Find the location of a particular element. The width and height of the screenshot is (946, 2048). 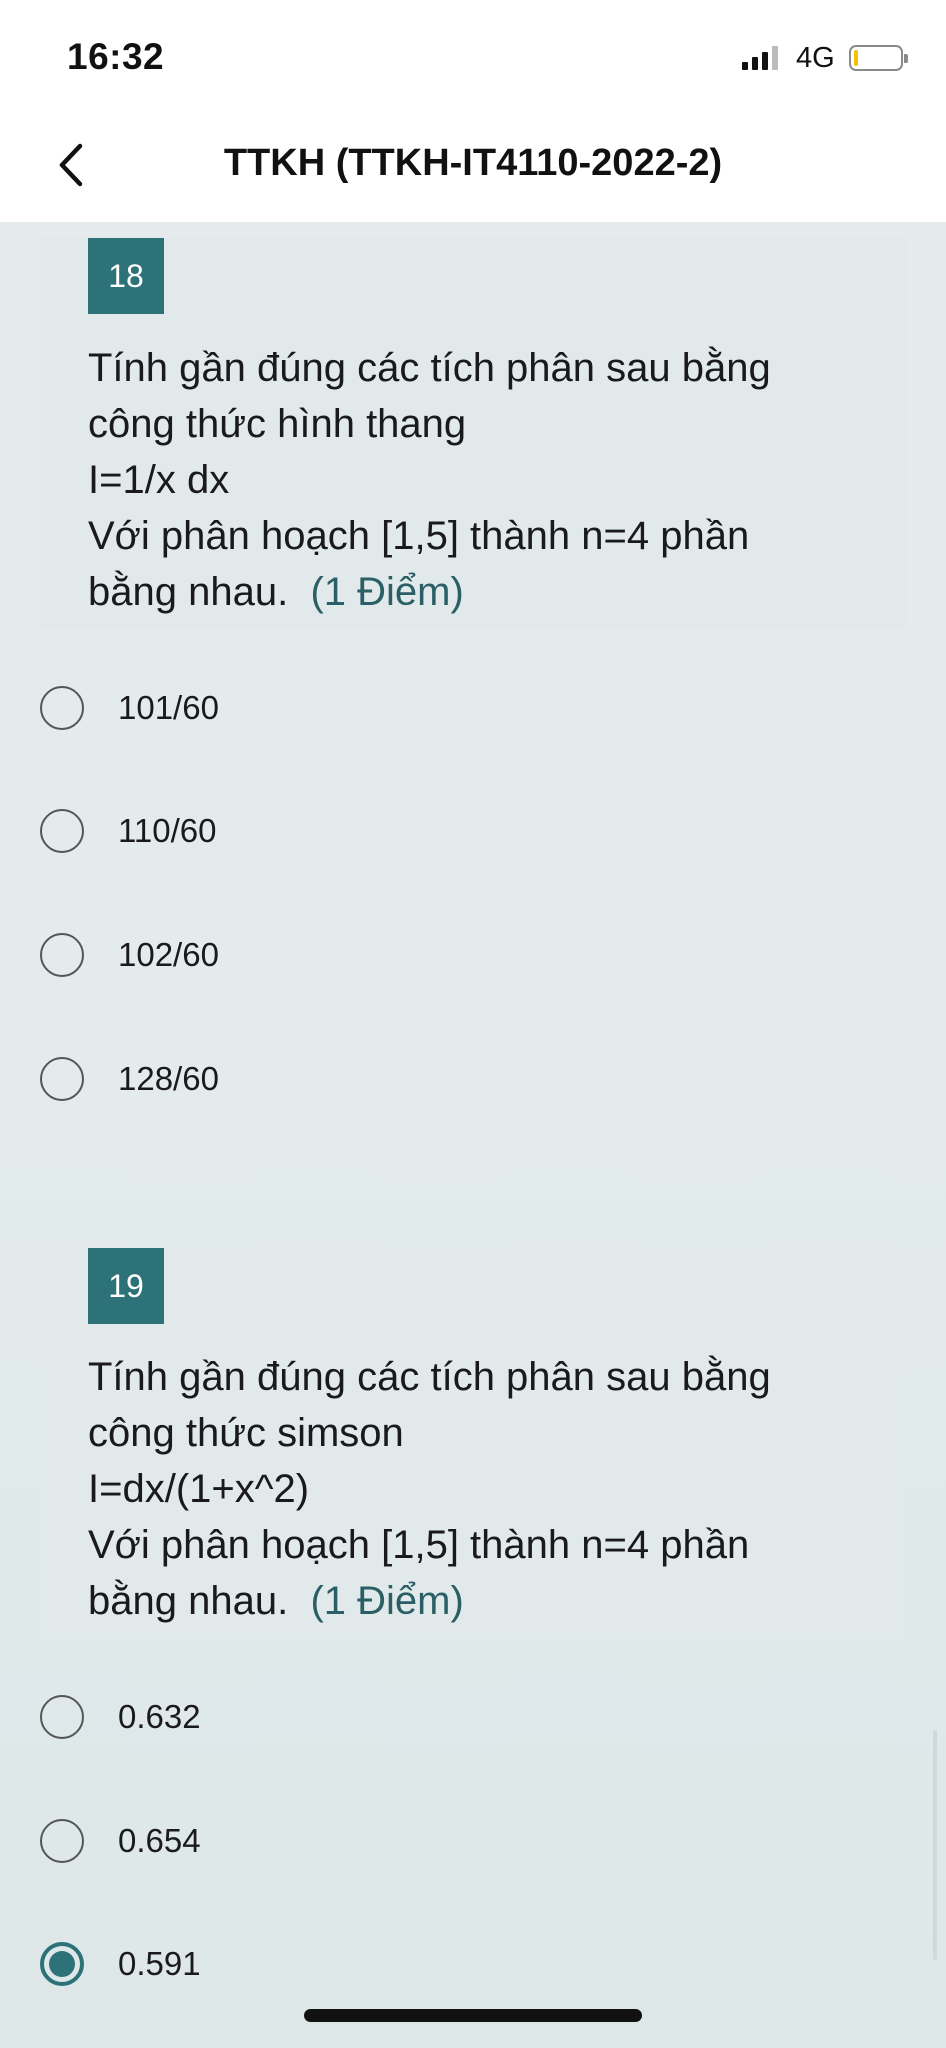

answer-option-selected: 0.591 is located at coordinates (120, 1964).